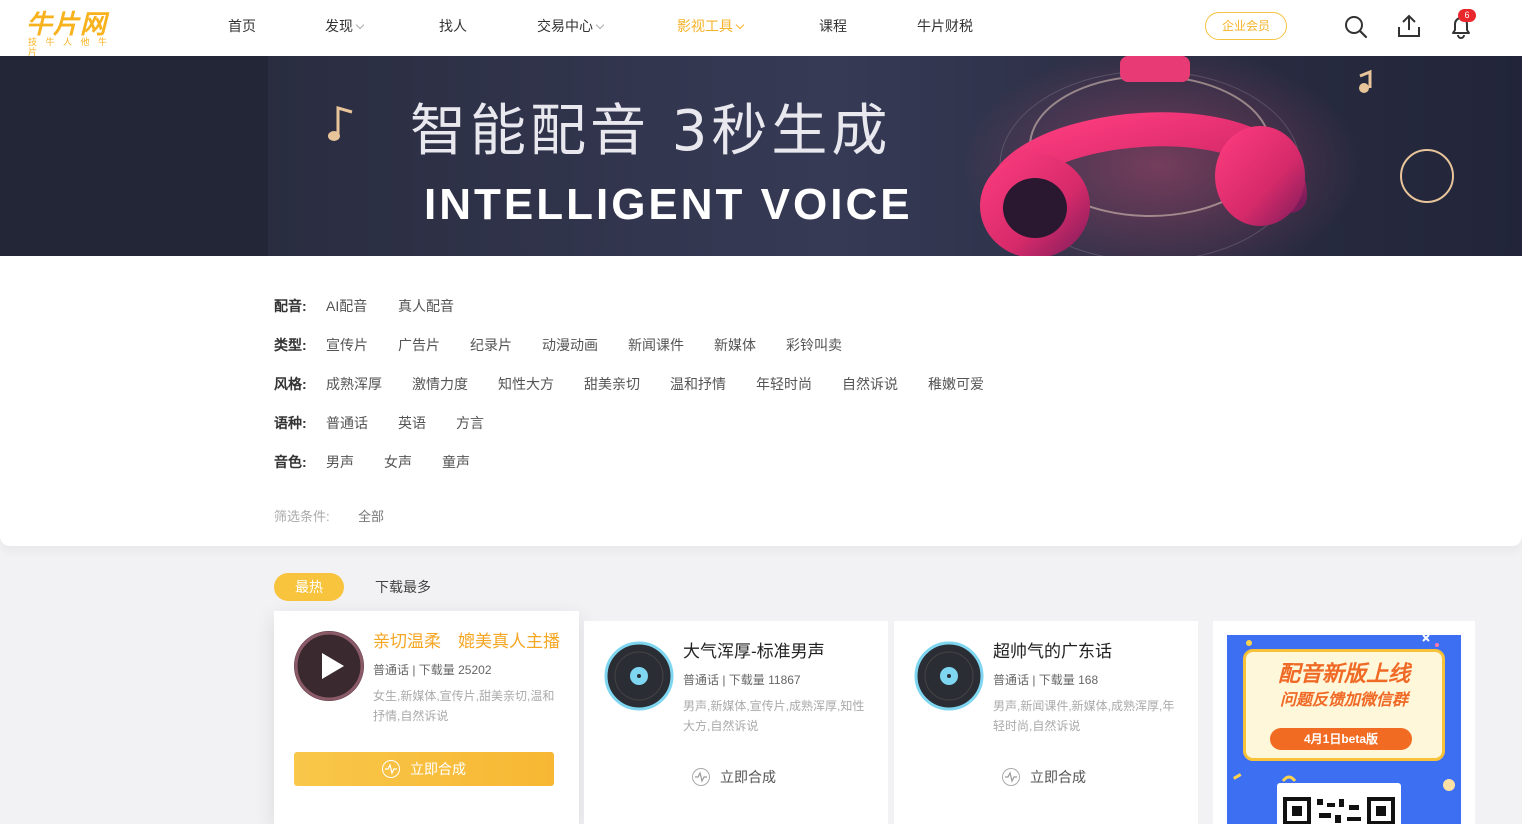 The height and width of the screenshot is (824, 1522). I want to click on site-logo: 牛片网 技 牛 人 他 牛 片, so click(76, 33).